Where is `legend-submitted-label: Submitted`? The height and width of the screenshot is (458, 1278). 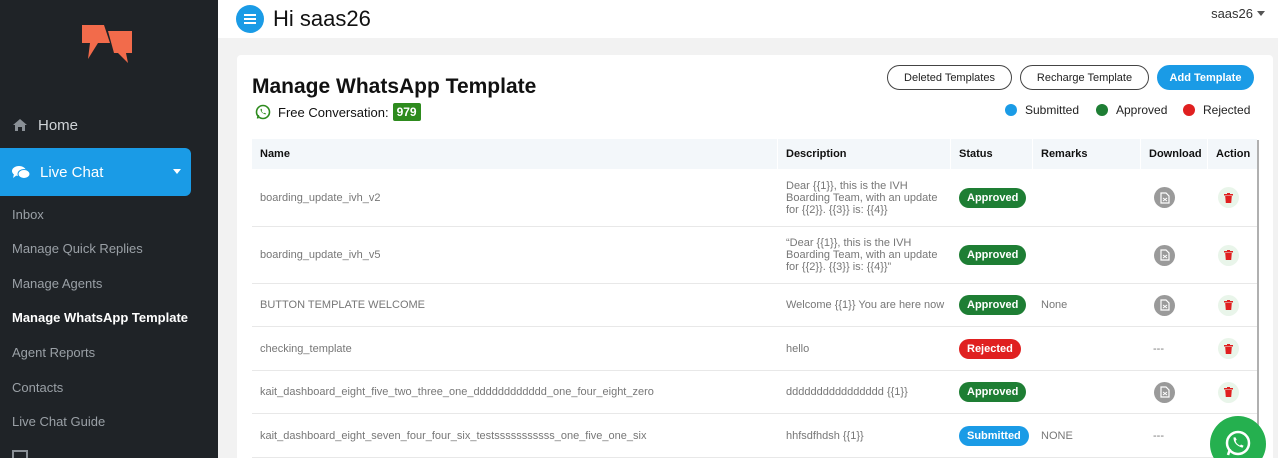 legend-submitted-label: Submitted is located at coordinates (1052, 110).